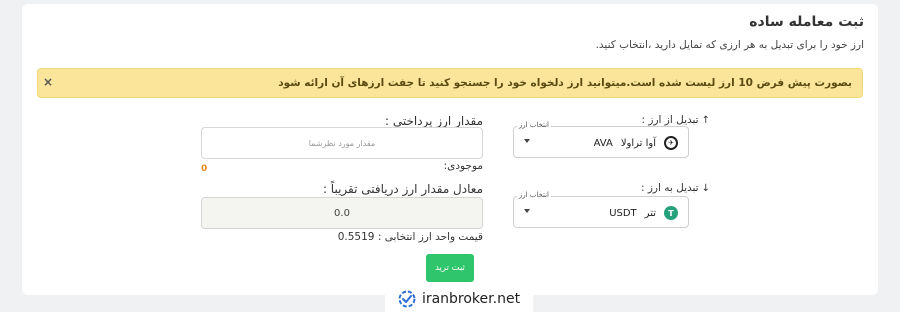  What do you see at coordinates (450, 268) in the screenshot?
I see `submit-trade-button: ثبت ترید` at bounding box center [450, 268].